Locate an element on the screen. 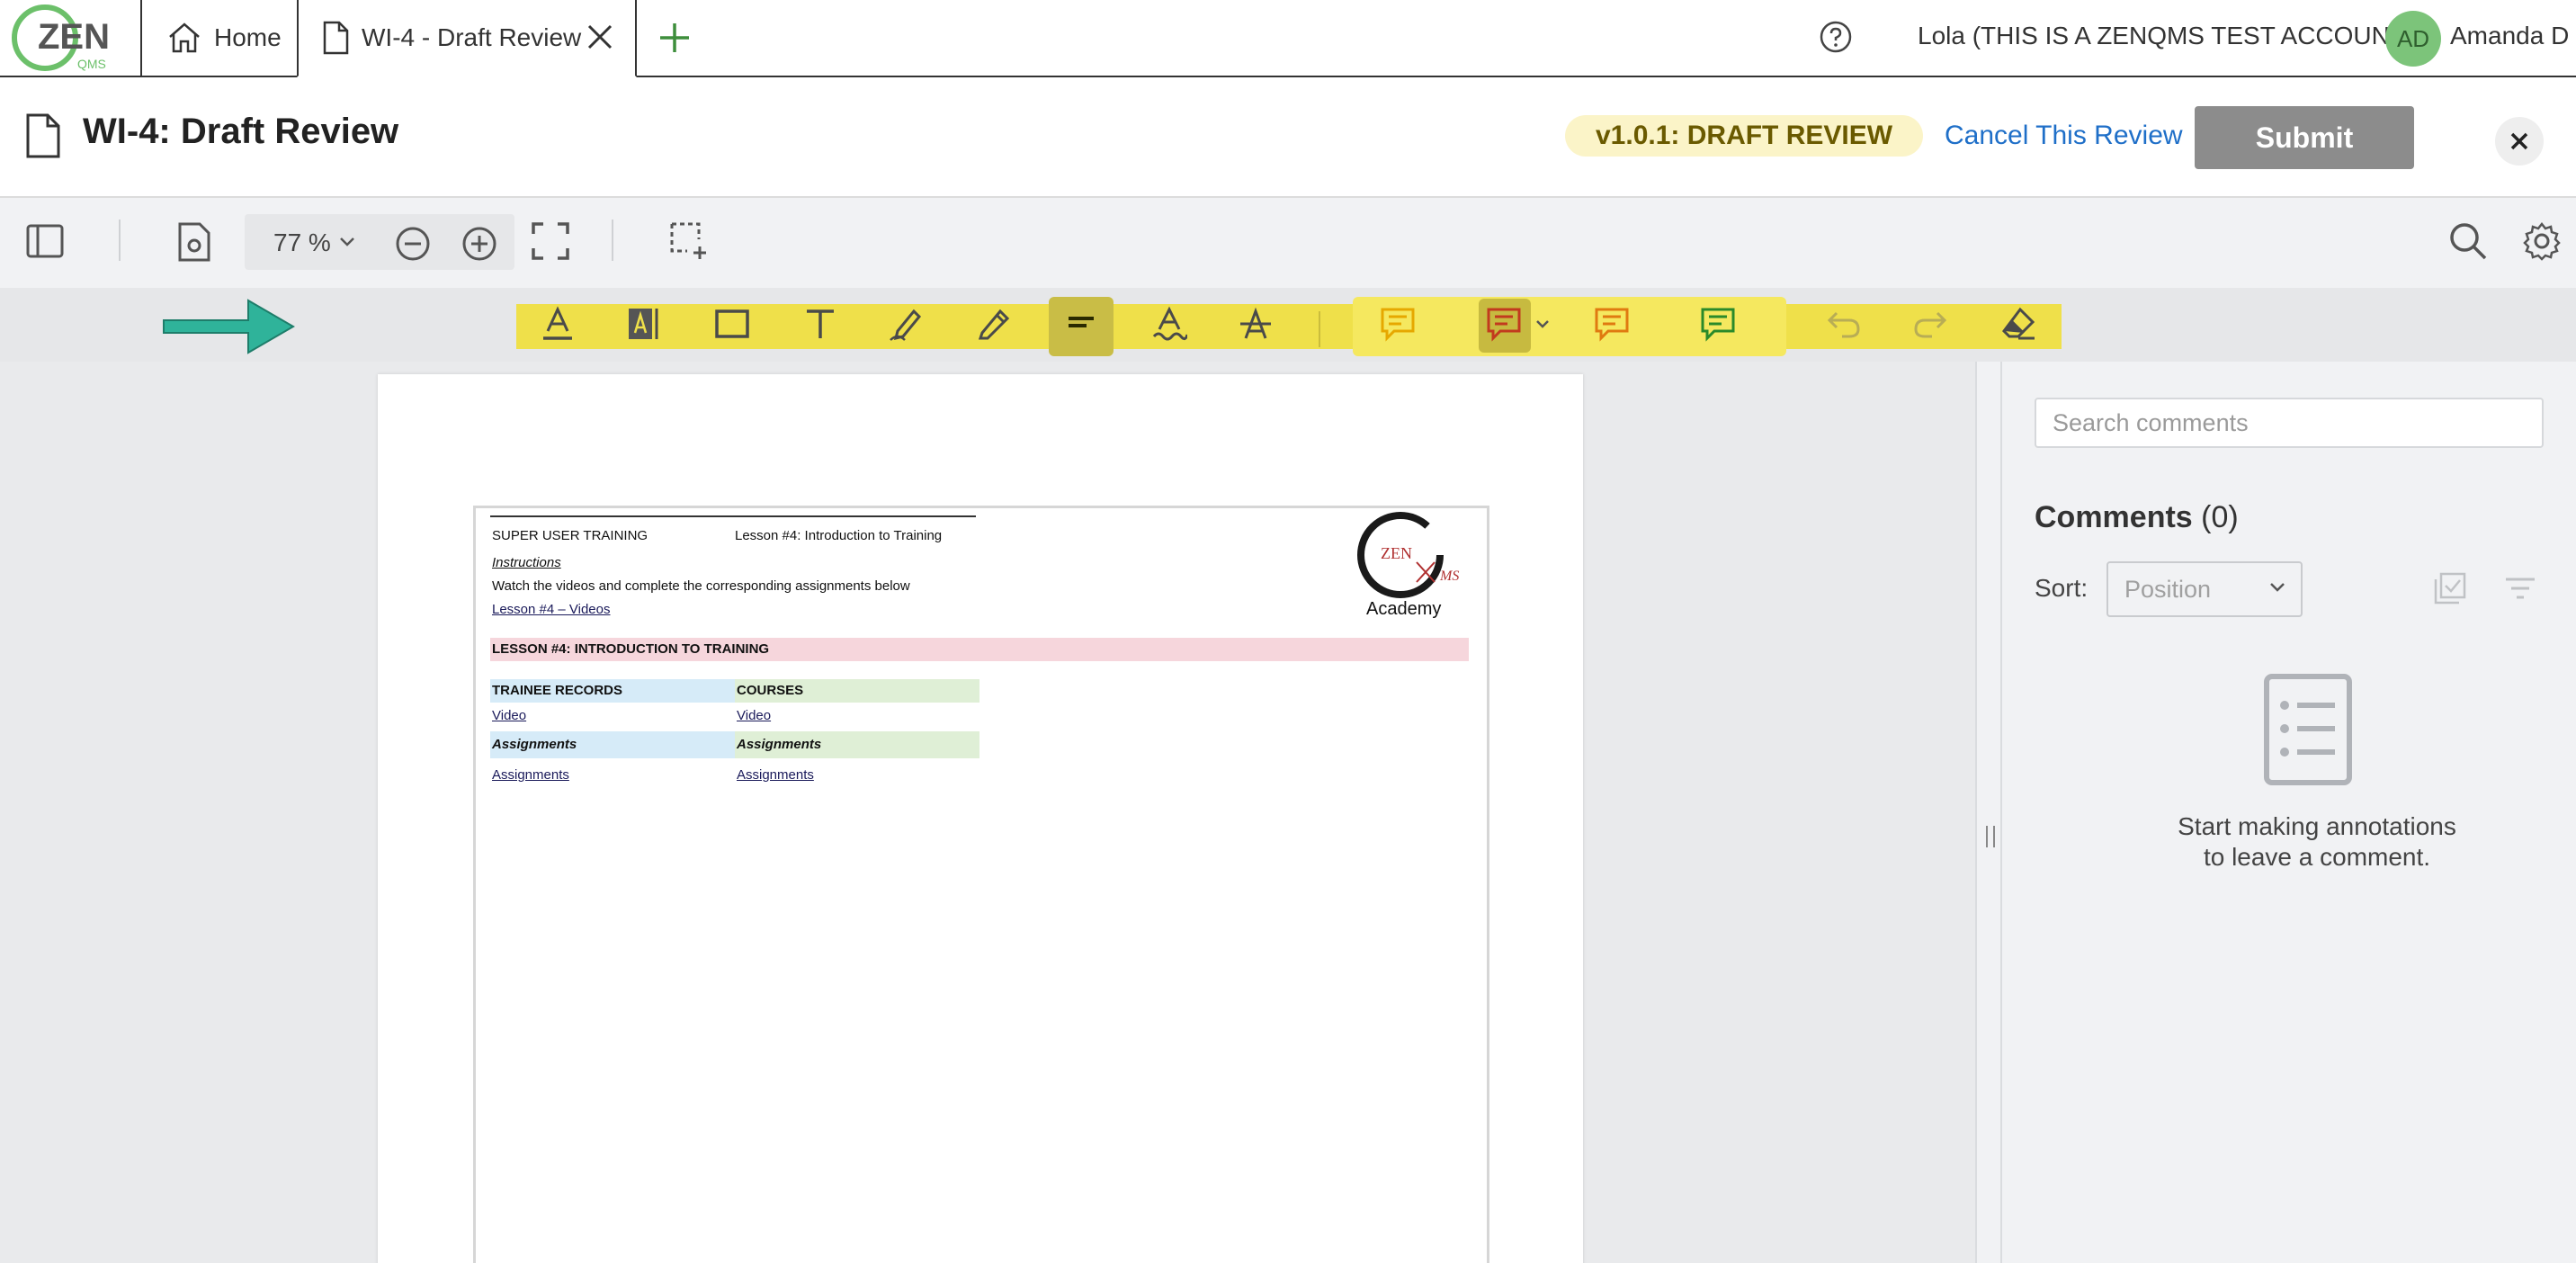  zoom-value: 77 % is located at coordinates (302, 242).